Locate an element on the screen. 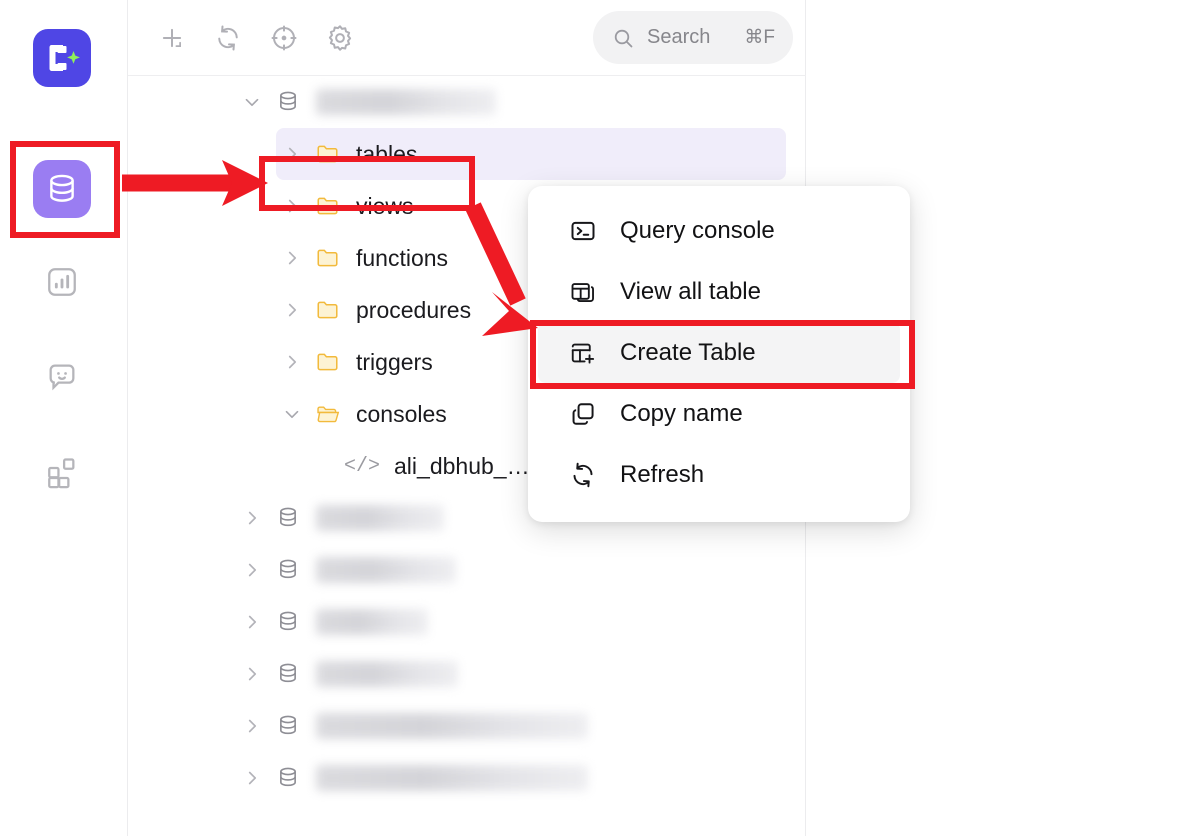 This screenshot has width=1204, height=836. tree-node-tables: tables is located at coordinates (467, 154).